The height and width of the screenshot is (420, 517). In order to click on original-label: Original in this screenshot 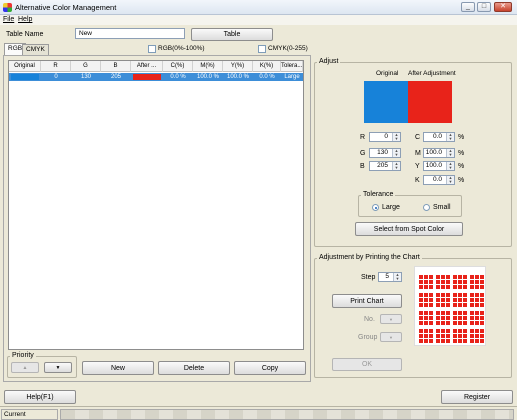, I will do `click(387, 73)`.